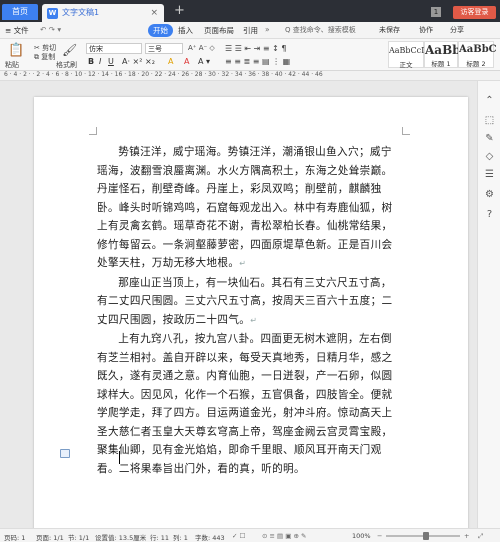 This screenshot has width=500, height=542. What do you see at coordinates (120, 537) in the screenshot?
I see `status-setting: 设置值: 13.5厘米` at bounding box center [120, 537].